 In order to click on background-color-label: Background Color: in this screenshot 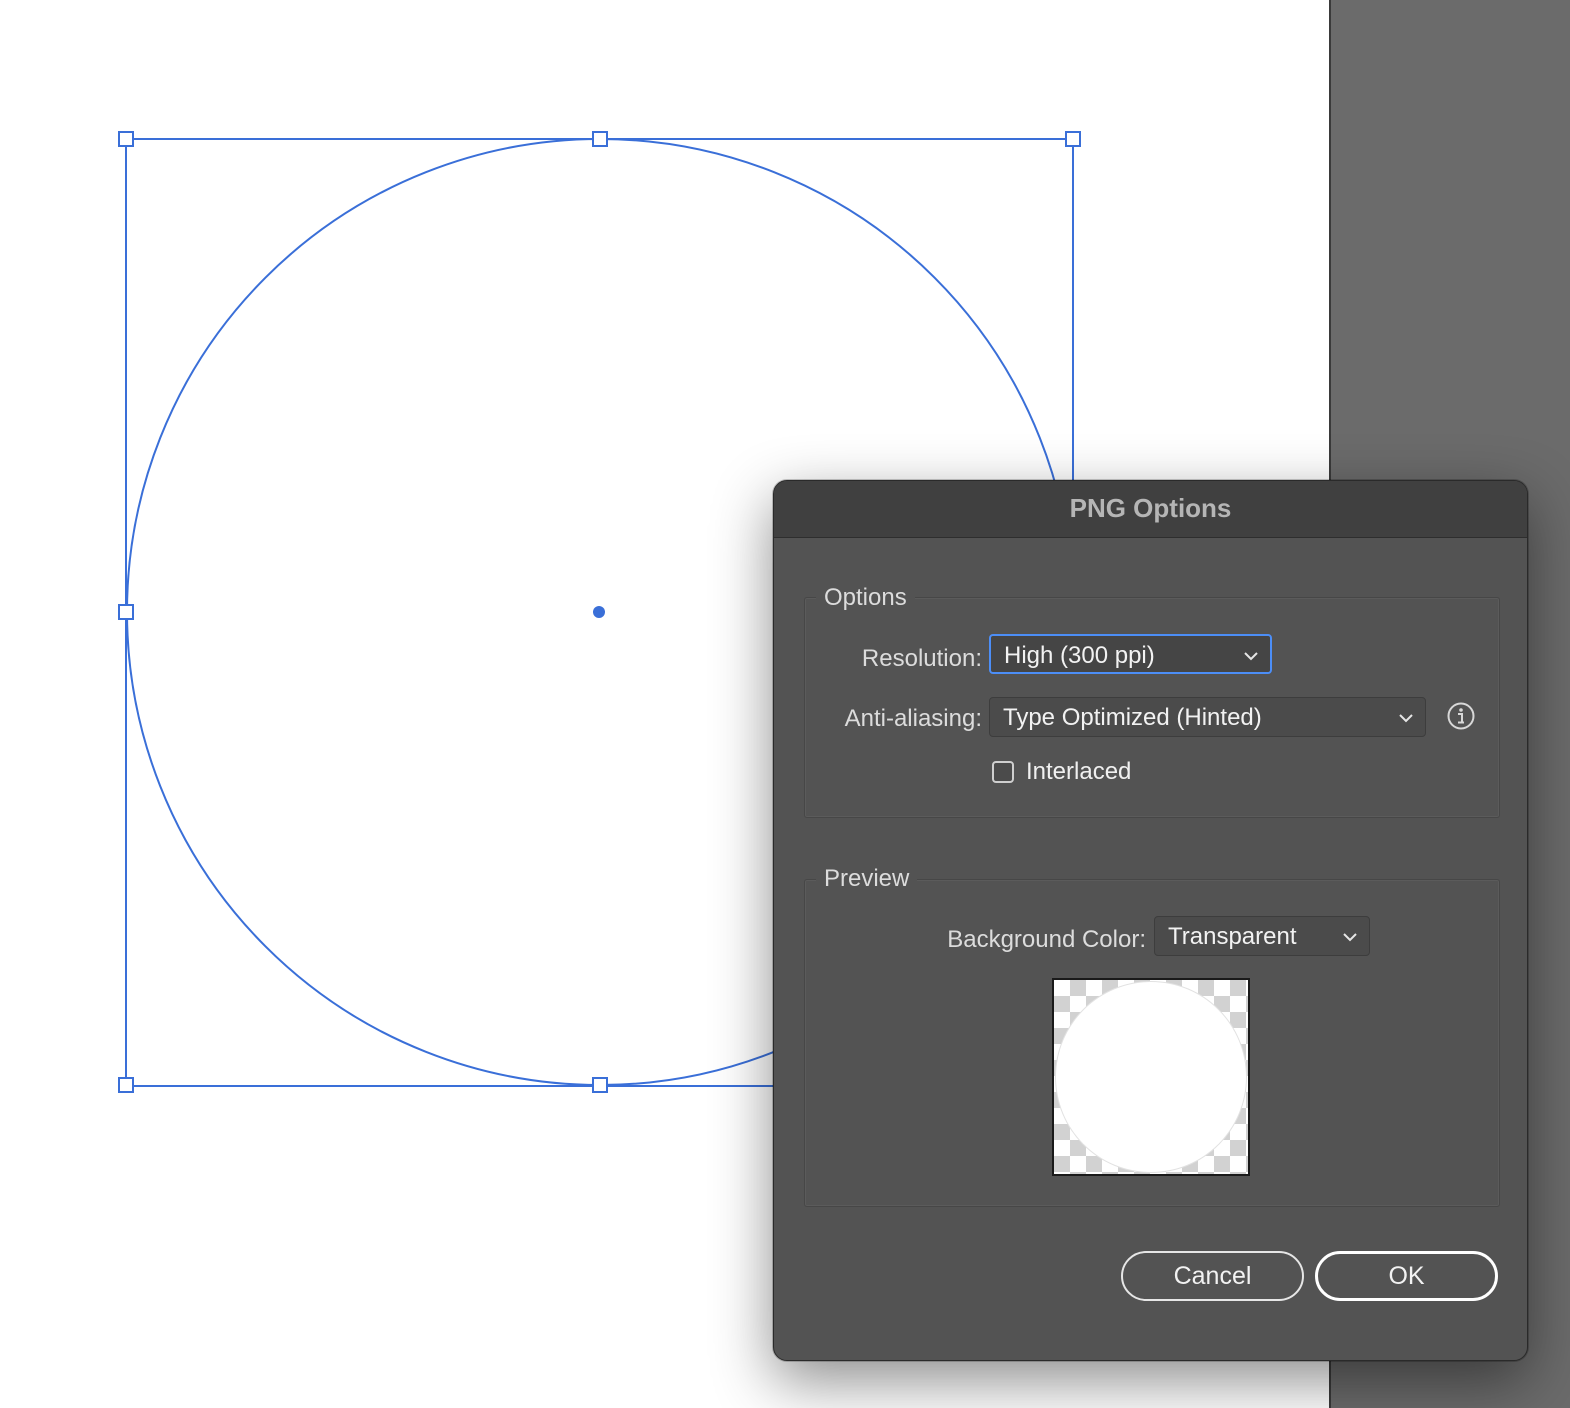, I will do `click(1046, 939)`.